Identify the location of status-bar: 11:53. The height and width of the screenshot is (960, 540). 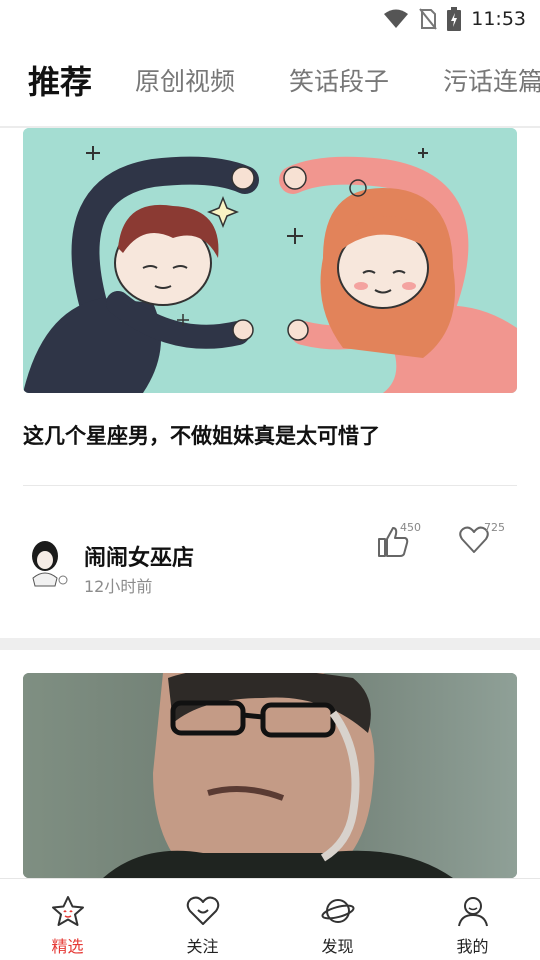
(270, 19).